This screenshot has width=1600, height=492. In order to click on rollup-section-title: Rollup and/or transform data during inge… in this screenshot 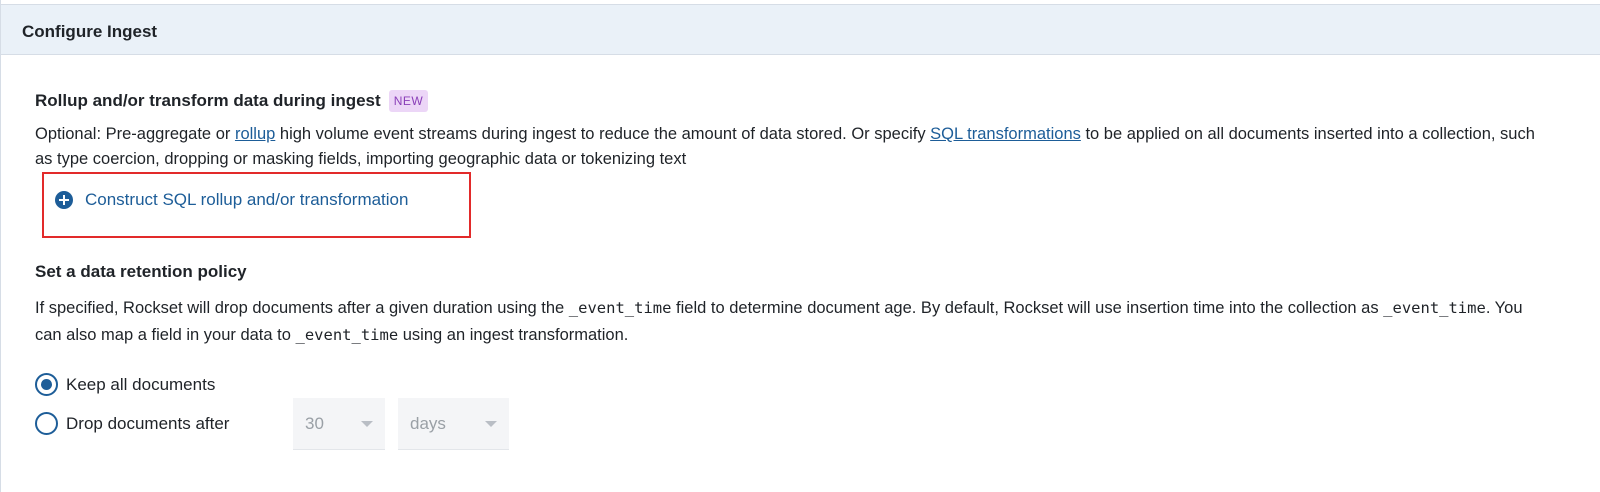, I will do `click(232, 101)`.